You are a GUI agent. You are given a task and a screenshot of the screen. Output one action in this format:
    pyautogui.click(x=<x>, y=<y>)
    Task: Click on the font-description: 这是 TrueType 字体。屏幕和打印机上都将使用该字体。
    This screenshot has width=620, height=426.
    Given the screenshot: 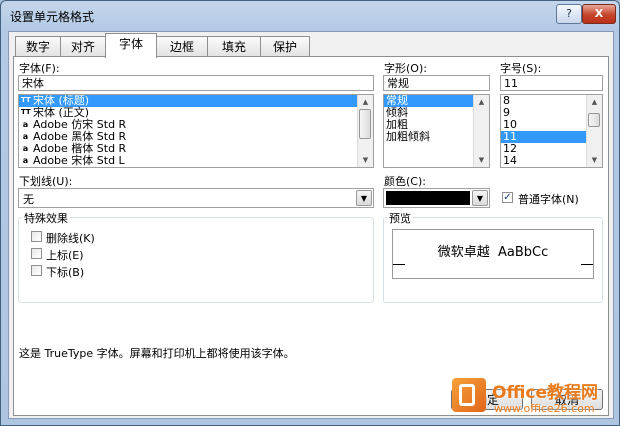 What is the action you would take?
    pyautogui.click(x=157, y=353)
    